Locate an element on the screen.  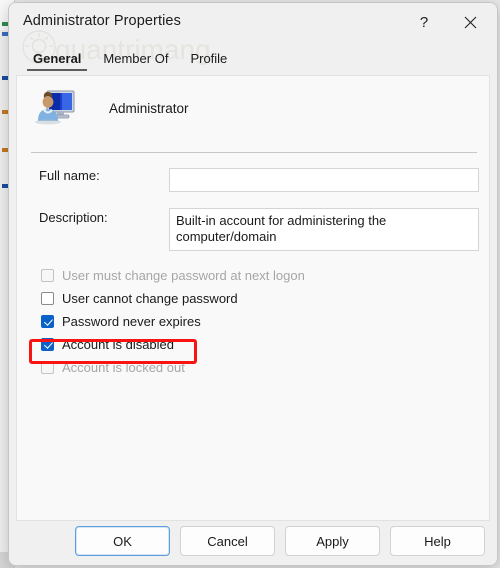
titlebar-help-button: ? is located at coordinates (424, 22).